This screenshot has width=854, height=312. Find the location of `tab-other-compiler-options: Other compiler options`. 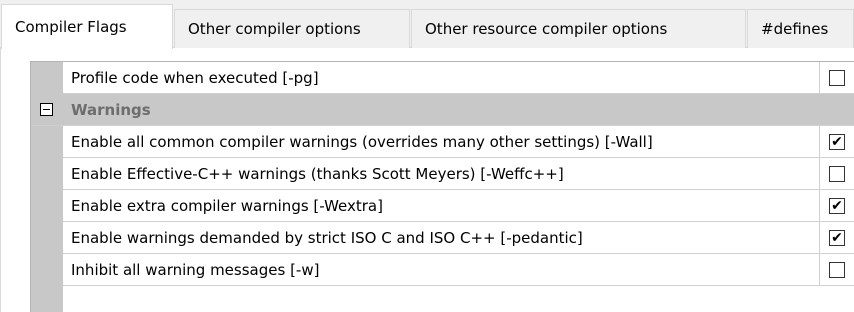

tab-other-compiler-options: Other compiler options is located at coordinates (292, 28).